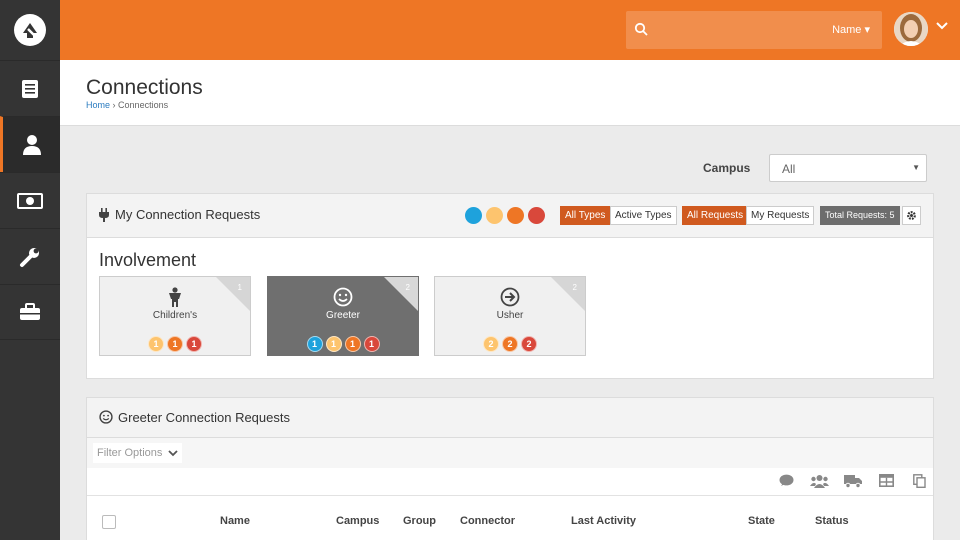 The image size is (960, 540). What do you see at coordinates (536, 215) in the screenshot?
I see `status-dot-overdue` at bounding box center [536, 215].